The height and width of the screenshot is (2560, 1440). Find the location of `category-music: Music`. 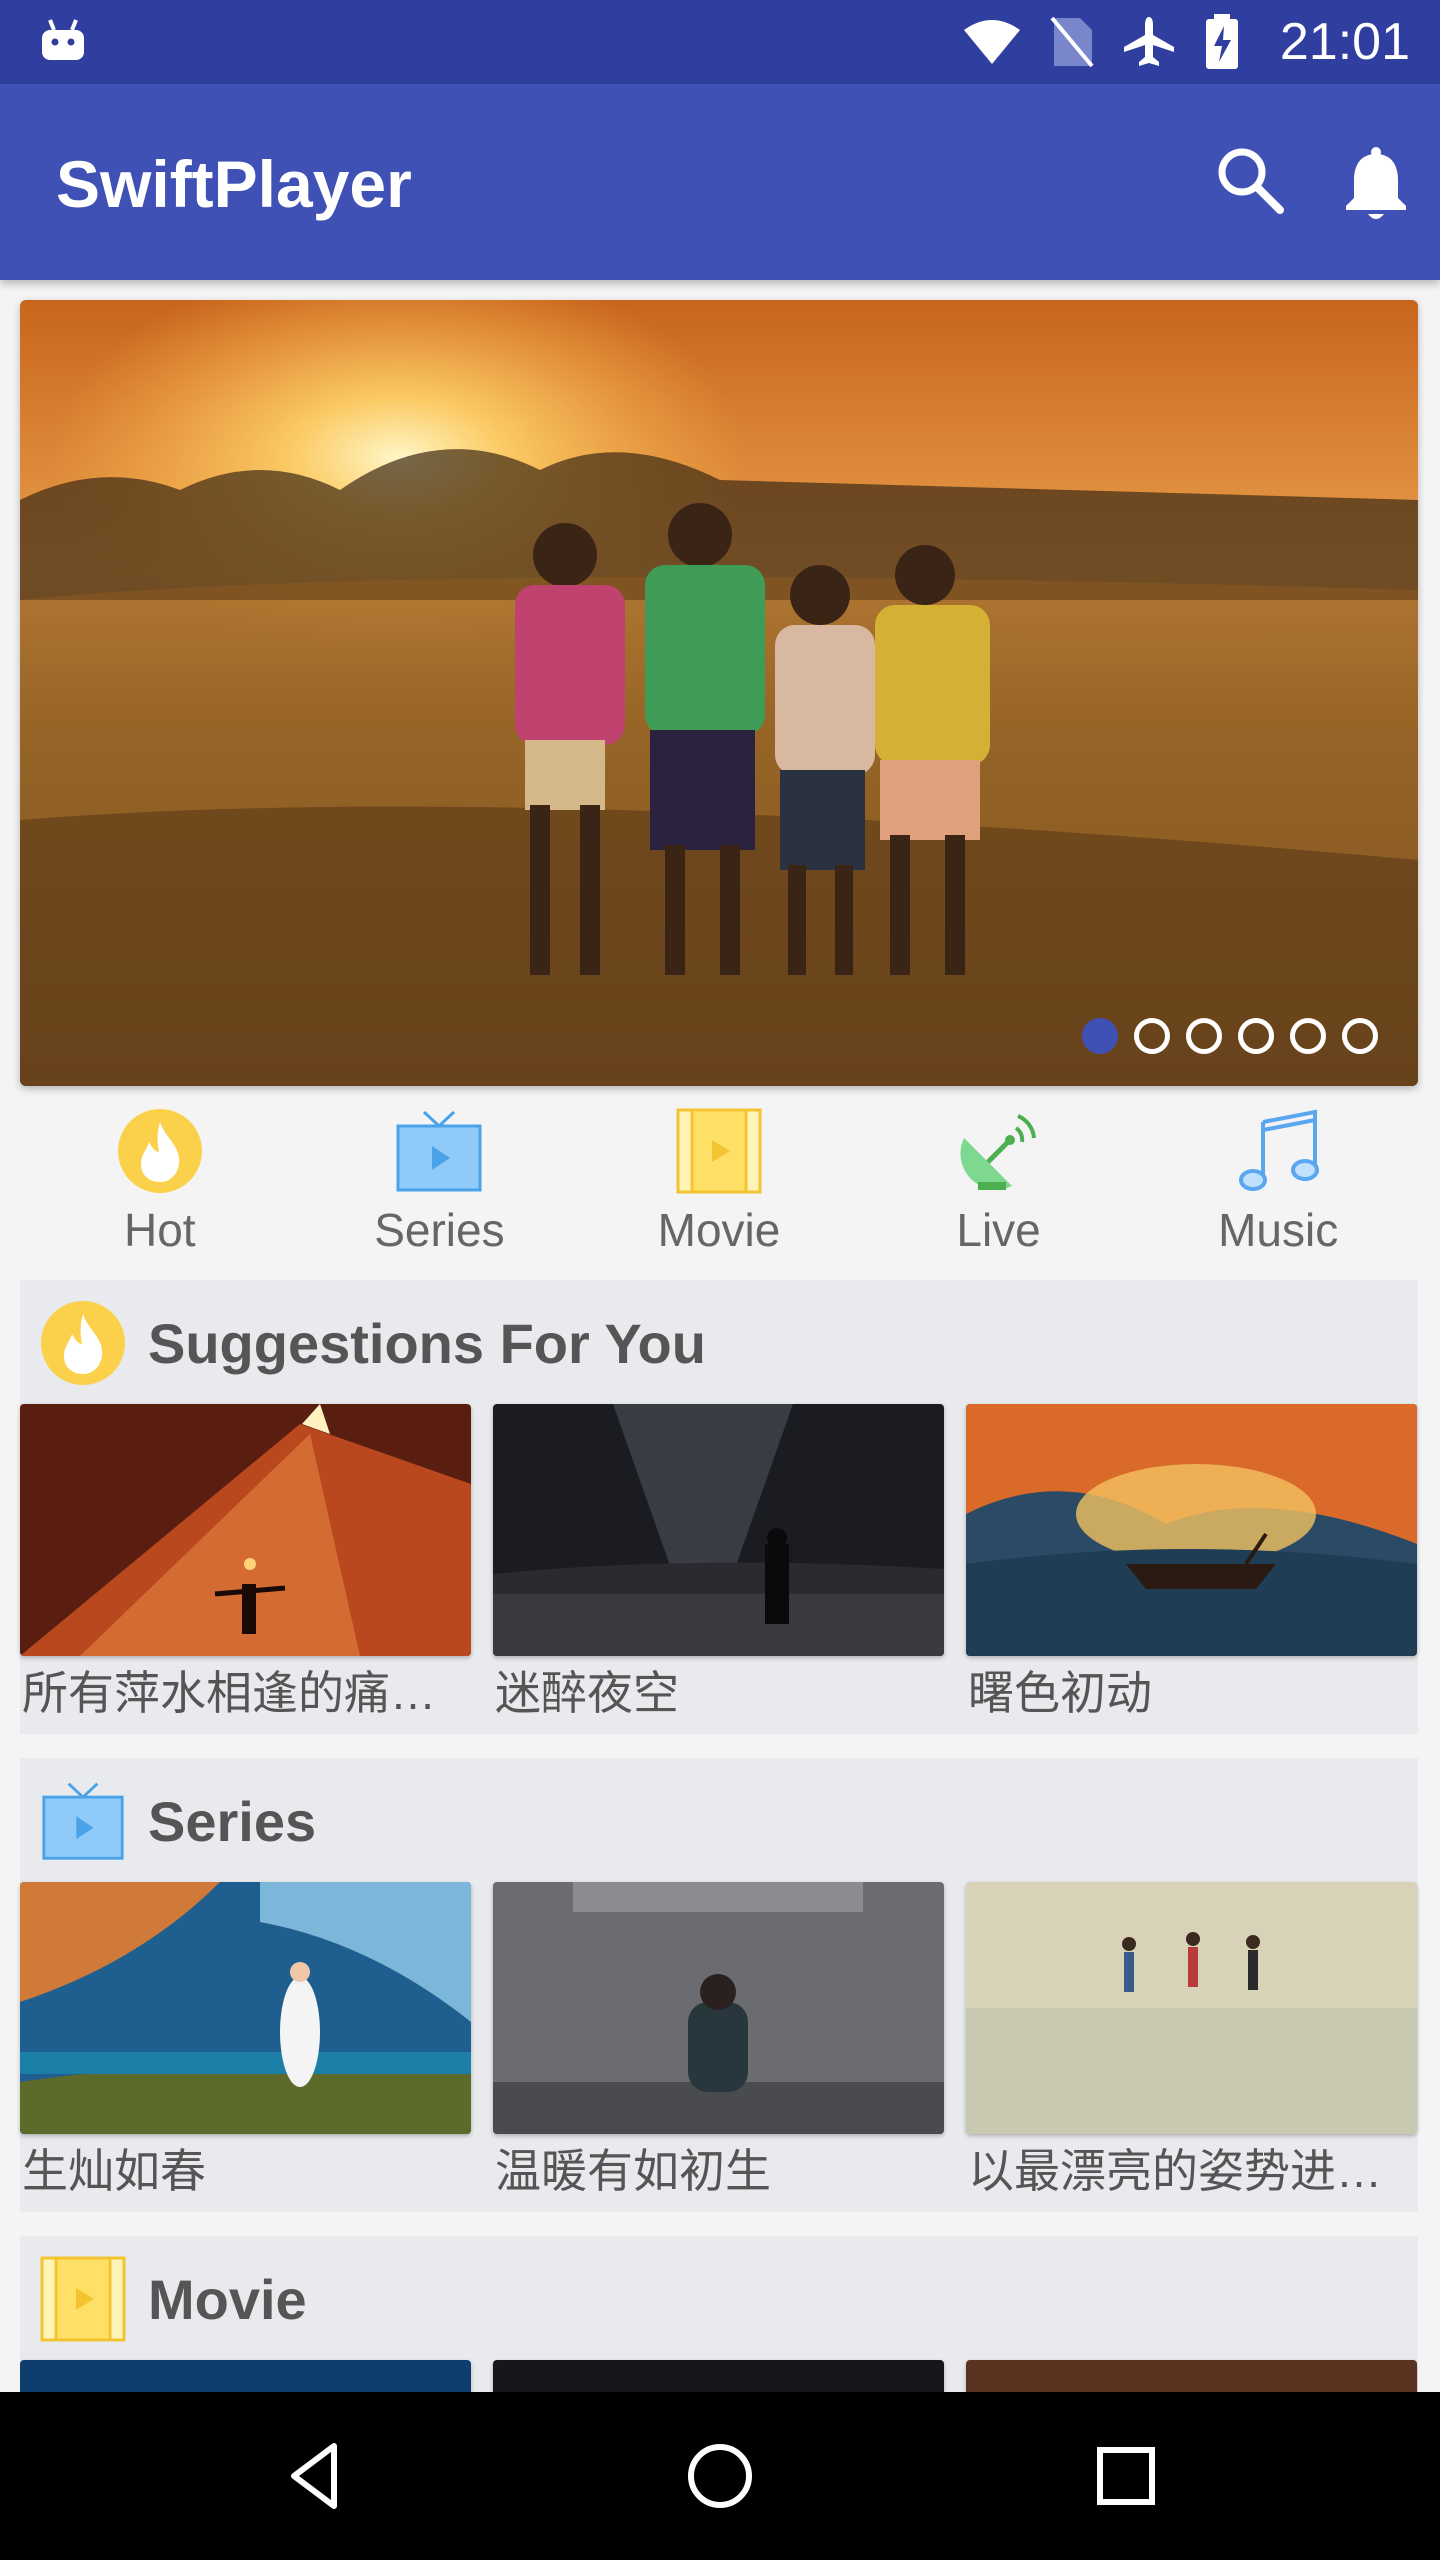

category-music: Music is located at coordinates (1278, 1189).